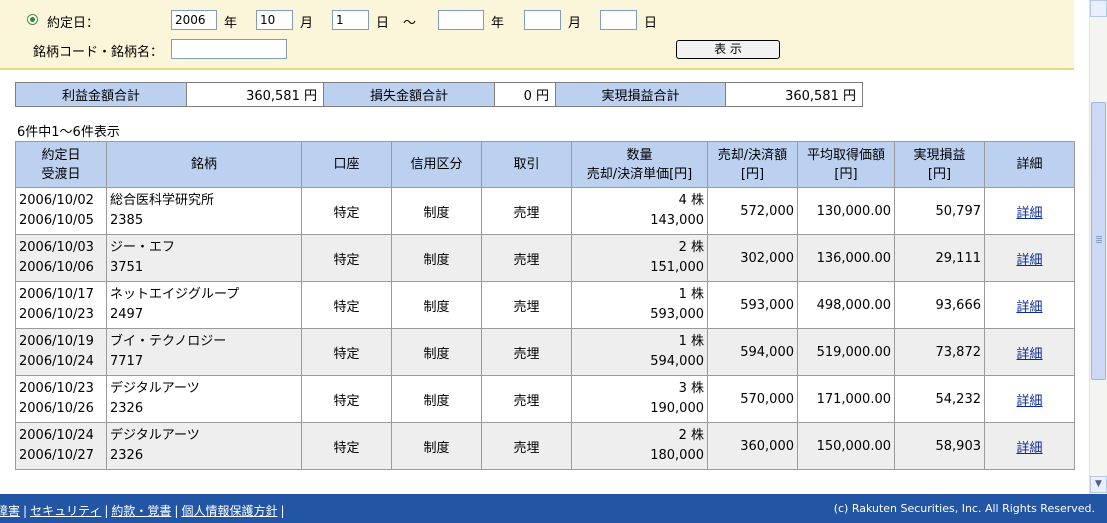  What do you see at coordinates (639, 446) in the screenshot?
I see `row-qty-price: 2 株 180,000` at bounding box center [639, 446].